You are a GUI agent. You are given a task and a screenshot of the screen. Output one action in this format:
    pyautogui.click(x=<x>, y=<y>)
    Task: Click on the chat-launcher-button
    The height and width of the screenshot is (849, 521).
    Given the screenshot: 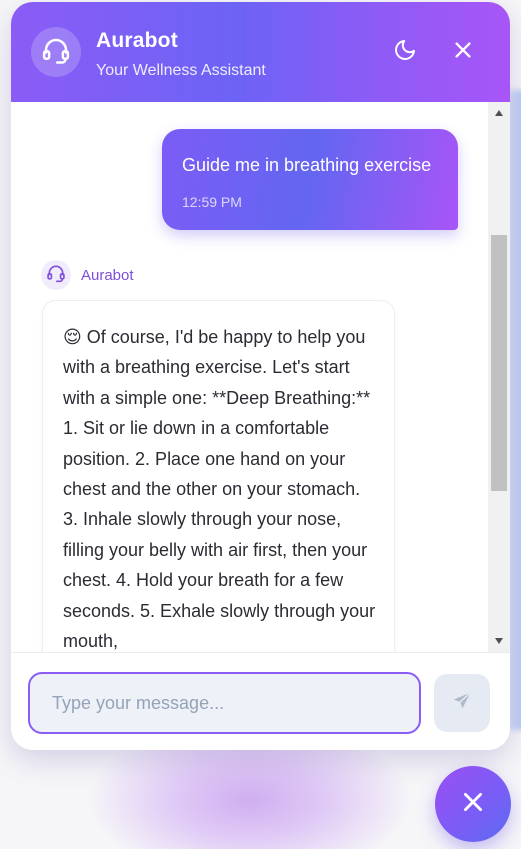 What is the action you would take?
    pyautogui.click(x=473, y=804)
    